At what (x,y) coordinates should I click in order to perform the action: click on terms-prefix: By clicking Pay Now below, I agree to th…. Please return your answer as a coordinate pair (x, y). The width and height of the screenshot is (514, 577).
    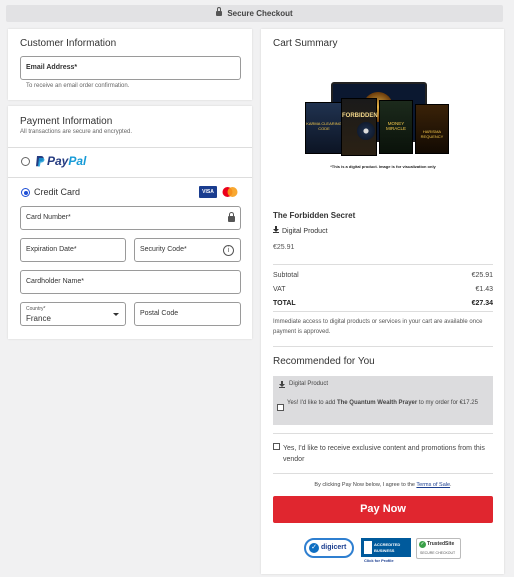
    Looking at the image, I should click on (365, 485).